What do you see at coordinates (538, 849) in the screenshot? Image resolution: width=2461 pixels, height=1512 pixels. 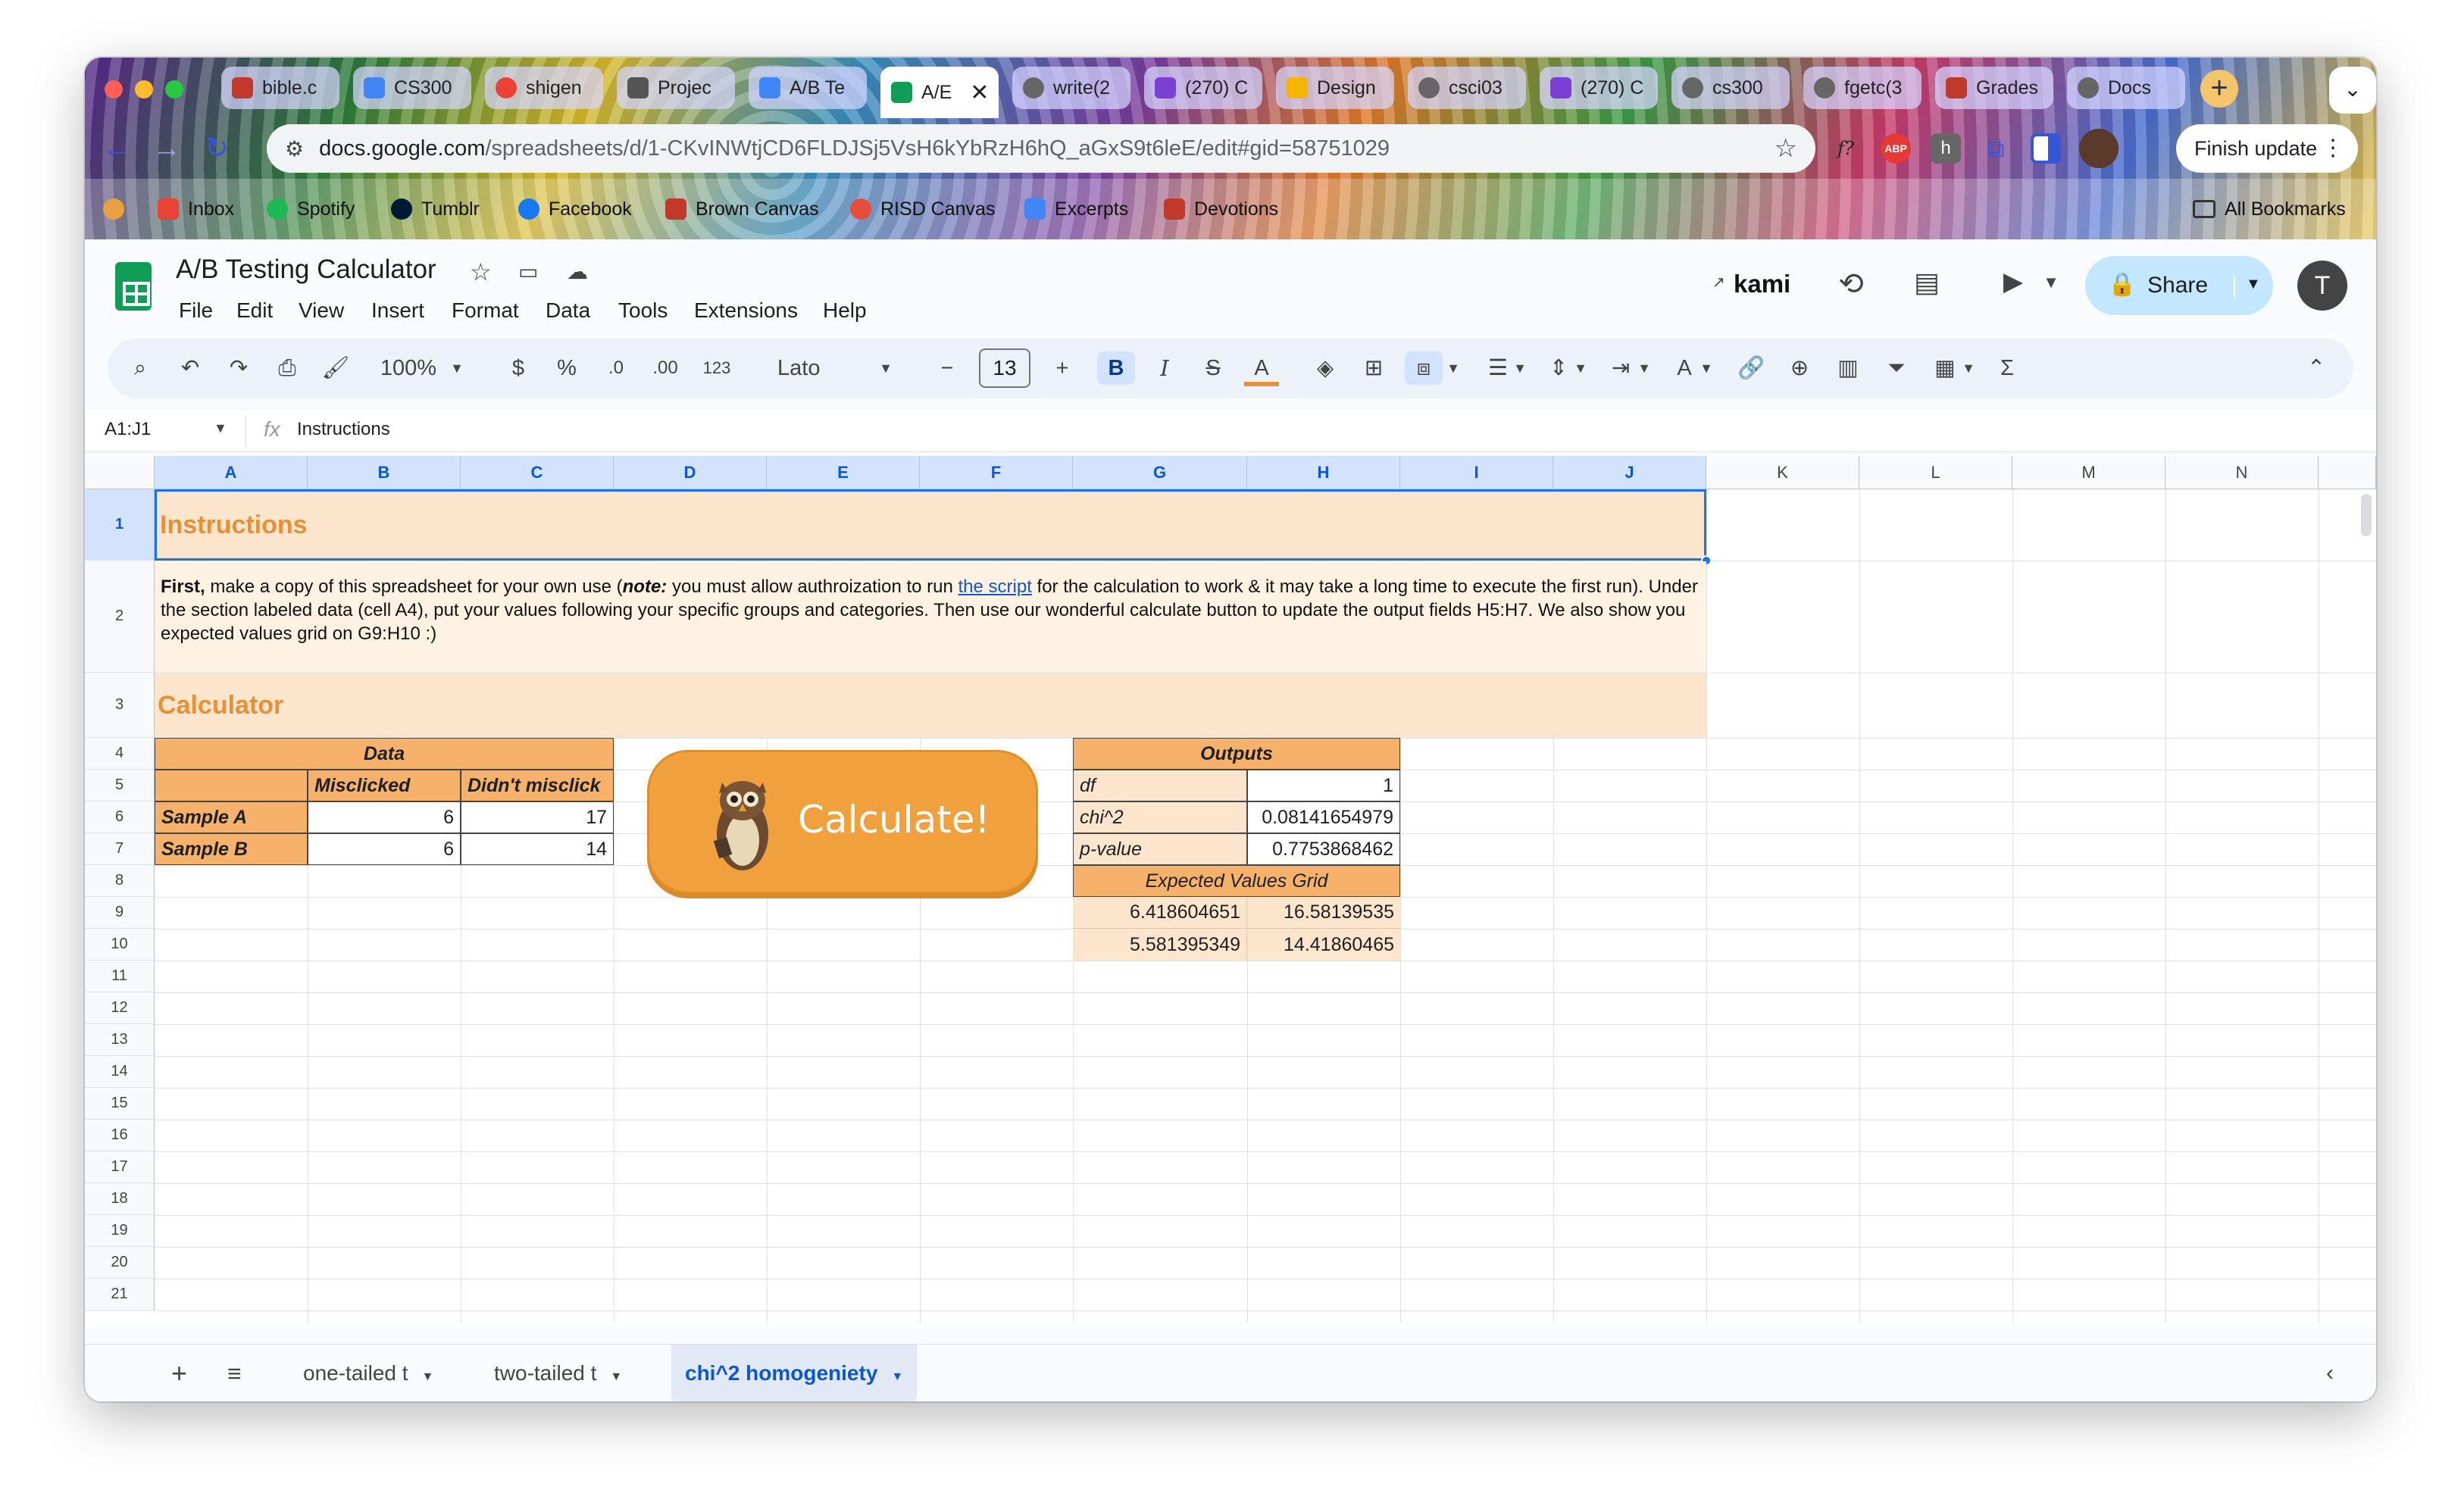 I see `sample-b-didnt-cell: 14` at bounding box center [538, 849].